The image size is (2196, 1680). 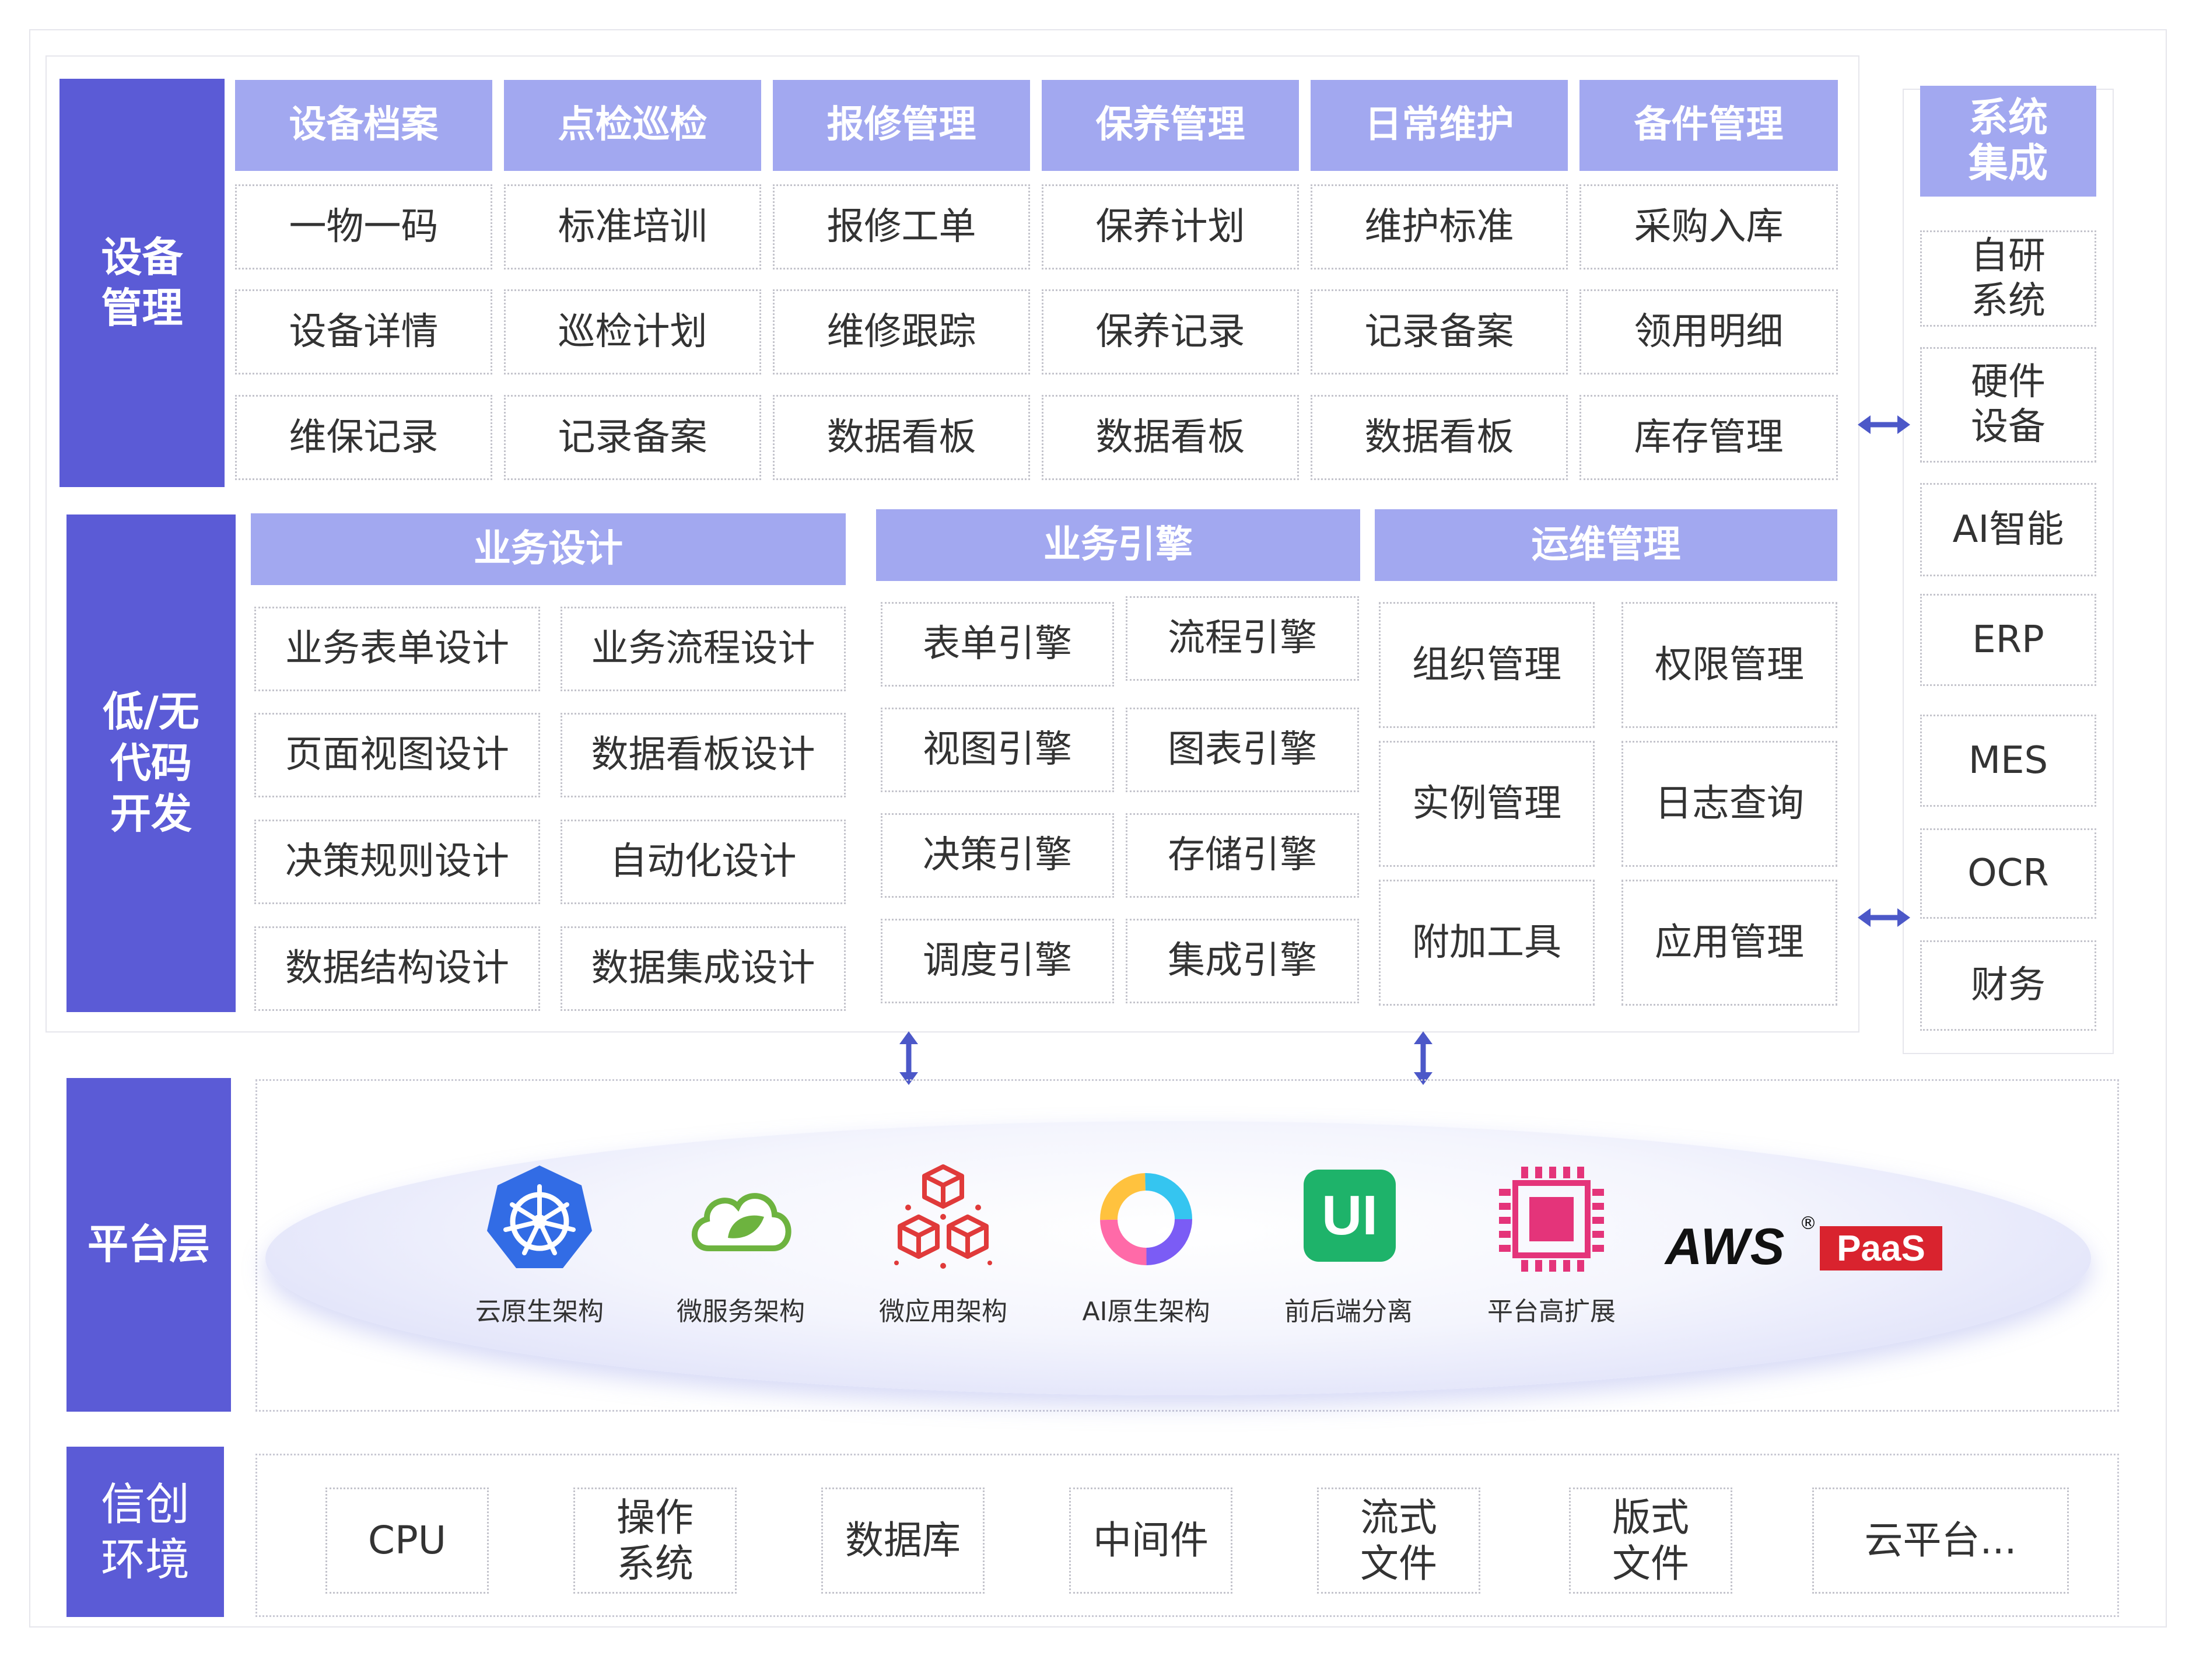 I want to click on grid-cell: 业务表单设计, so click(x=397, y=649).